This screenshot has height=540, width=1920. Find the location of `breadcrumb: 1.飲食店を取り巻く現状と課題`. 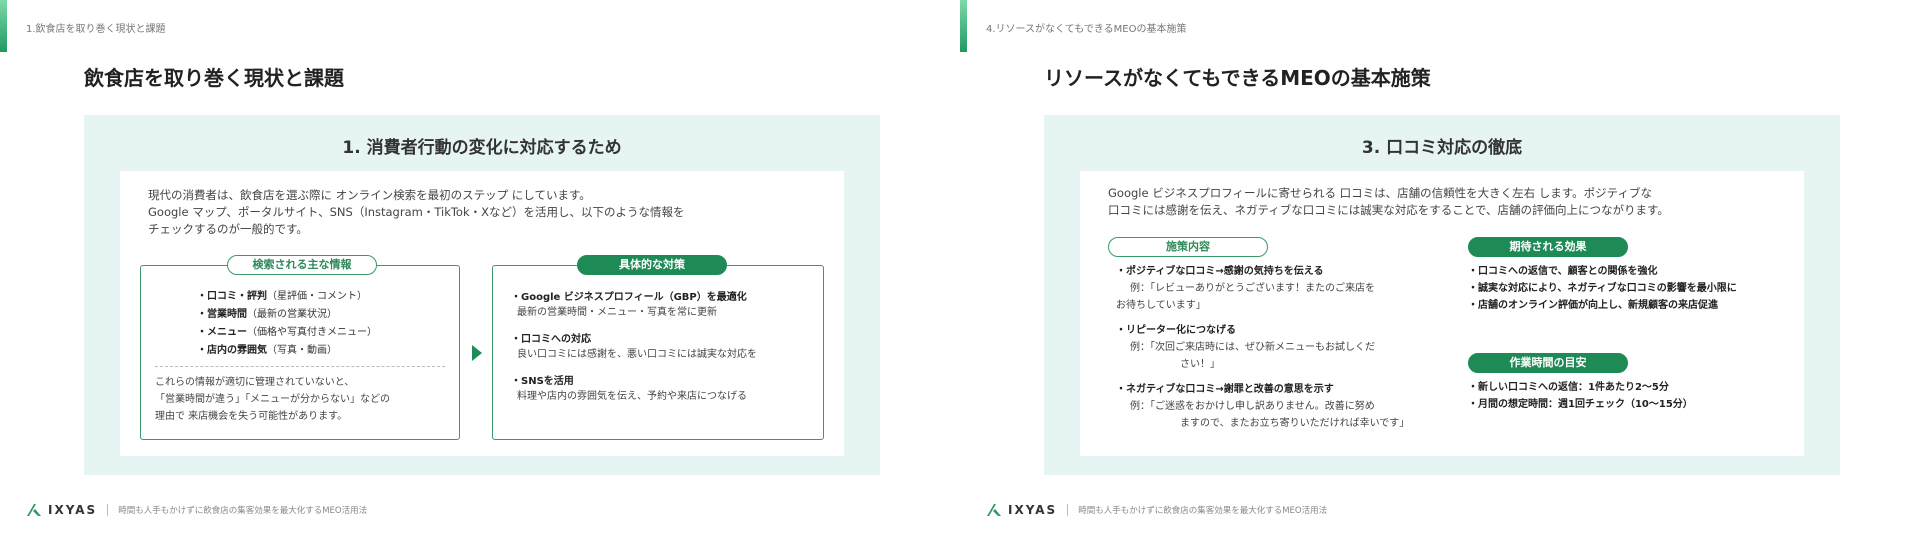

breadcrumb: 1.飲食店を取り巻く現状と課題 is located at coordinates (96, 29).